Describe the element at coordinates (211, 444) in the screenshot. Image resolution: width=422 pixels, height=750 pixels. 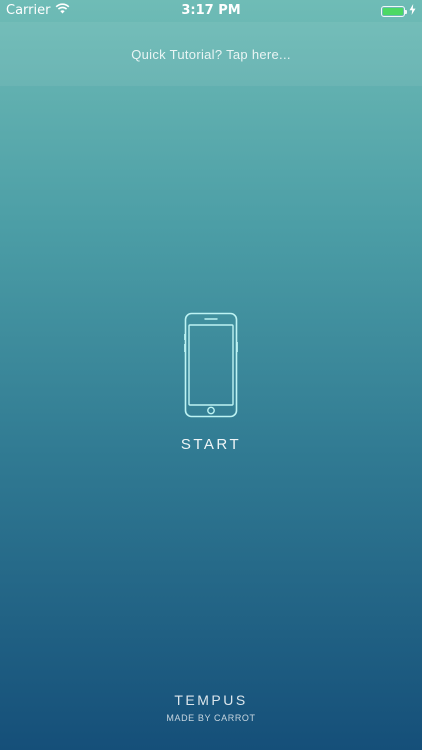
I see `start-label: START` at that location.